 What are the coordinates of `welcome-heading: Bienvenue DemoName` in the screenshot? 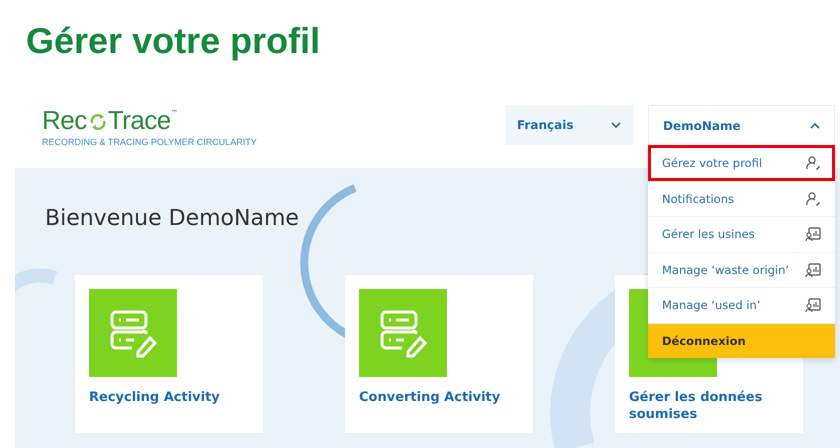 It's located at (172, 218).